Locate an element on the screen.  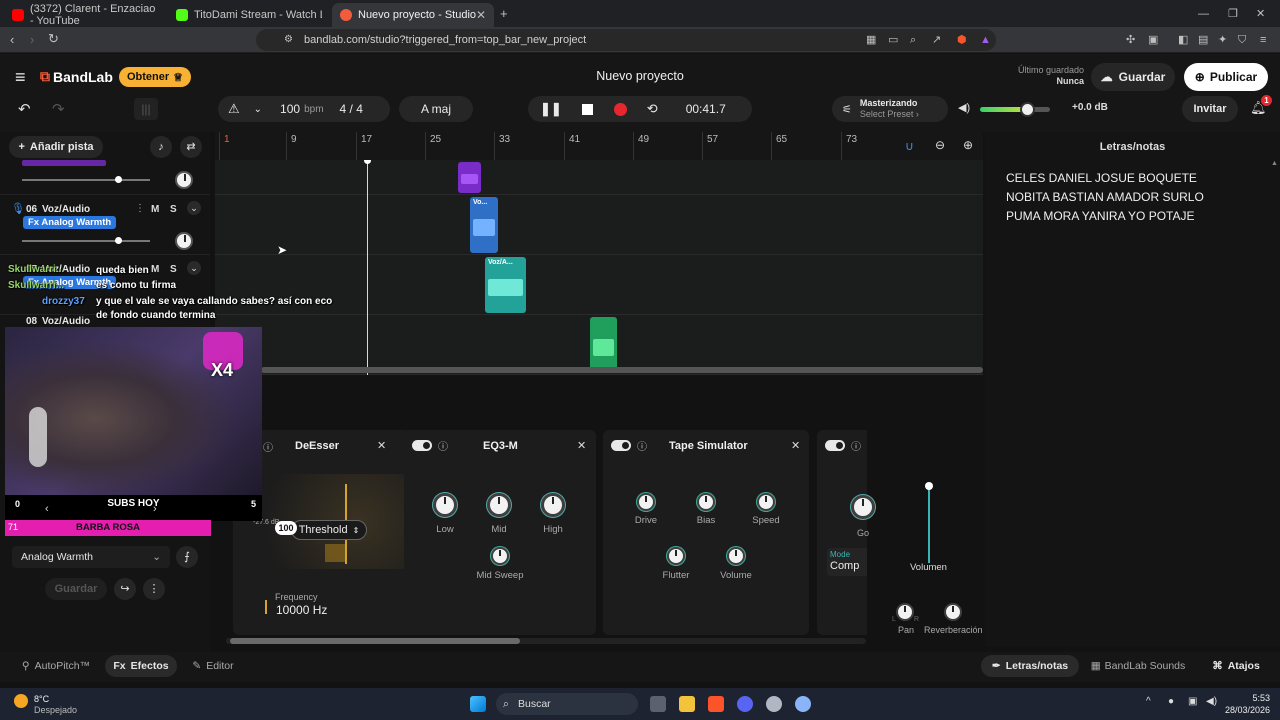
track-volume-thumb is located at coordinates (118, 240).